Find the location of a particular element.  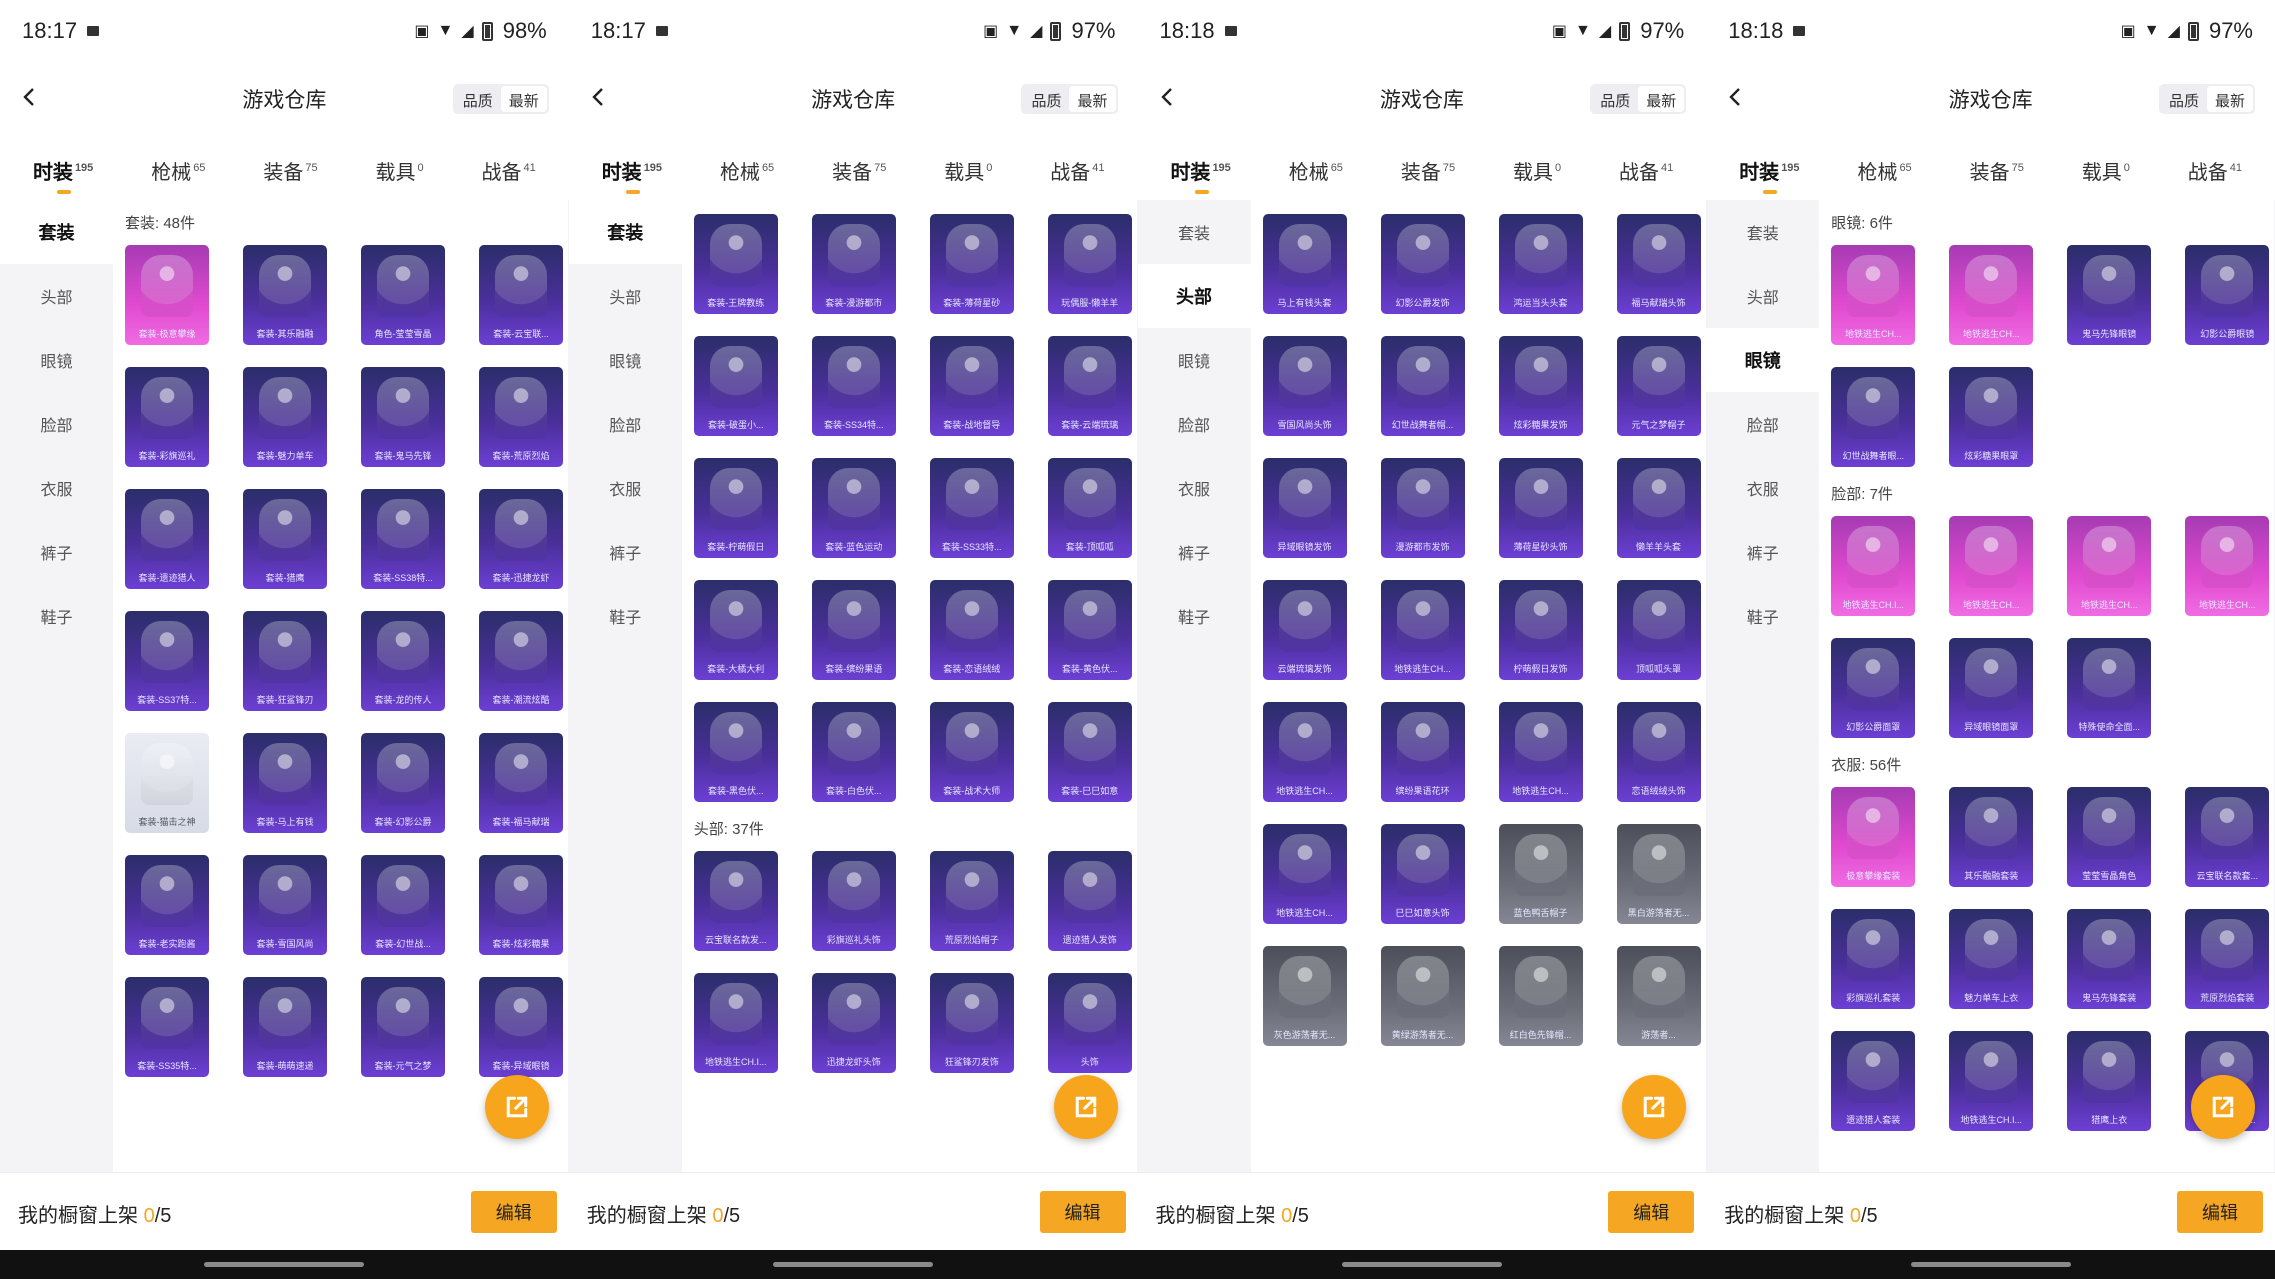

item-card: 套装-缤纷果语 is located at coordinates (853, 630).